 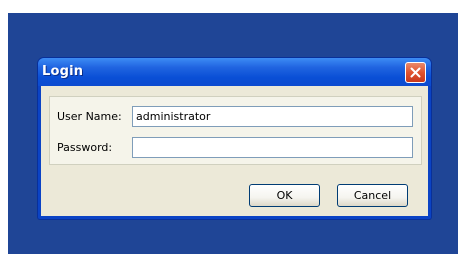 What do you see at coordinates (85, 147) in the screenshot?
I see `password-label: Password:` at bounding box center [85, 147].